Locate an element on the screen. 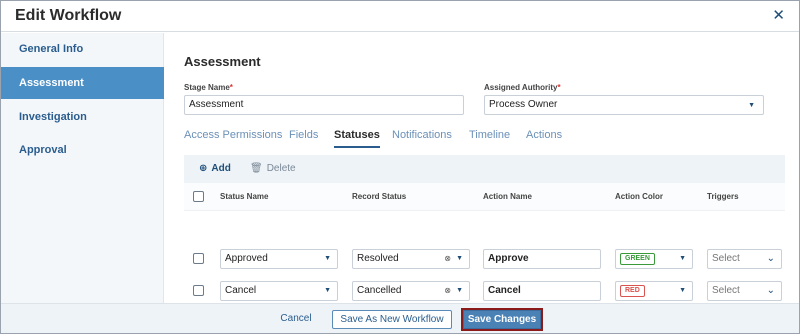 The height and width of the screenshot is (334, 800). assigned-authority-label-text: Assigned Authority is located at coordinates (521, 87).